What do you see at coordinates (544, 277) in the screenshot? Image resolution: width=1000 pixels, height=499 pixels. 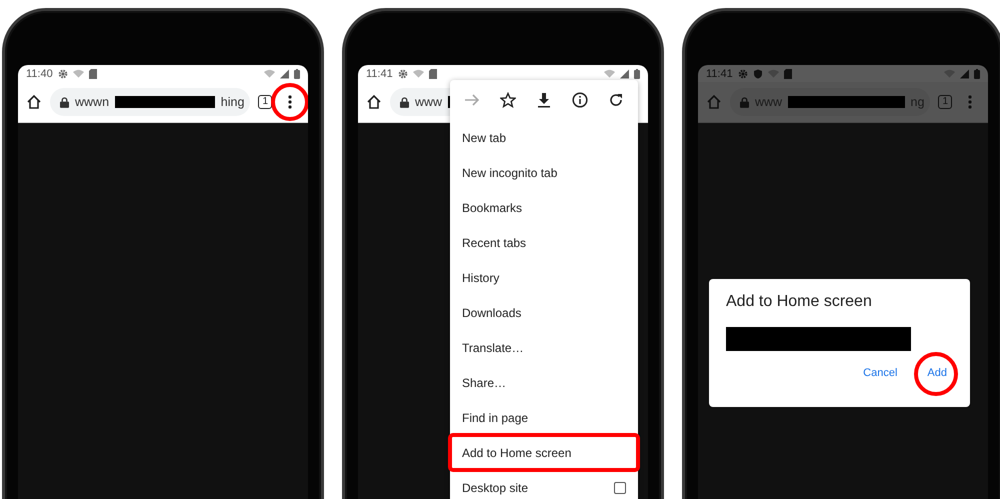 I see `menu-item: History` at bounding box center [544, 277].